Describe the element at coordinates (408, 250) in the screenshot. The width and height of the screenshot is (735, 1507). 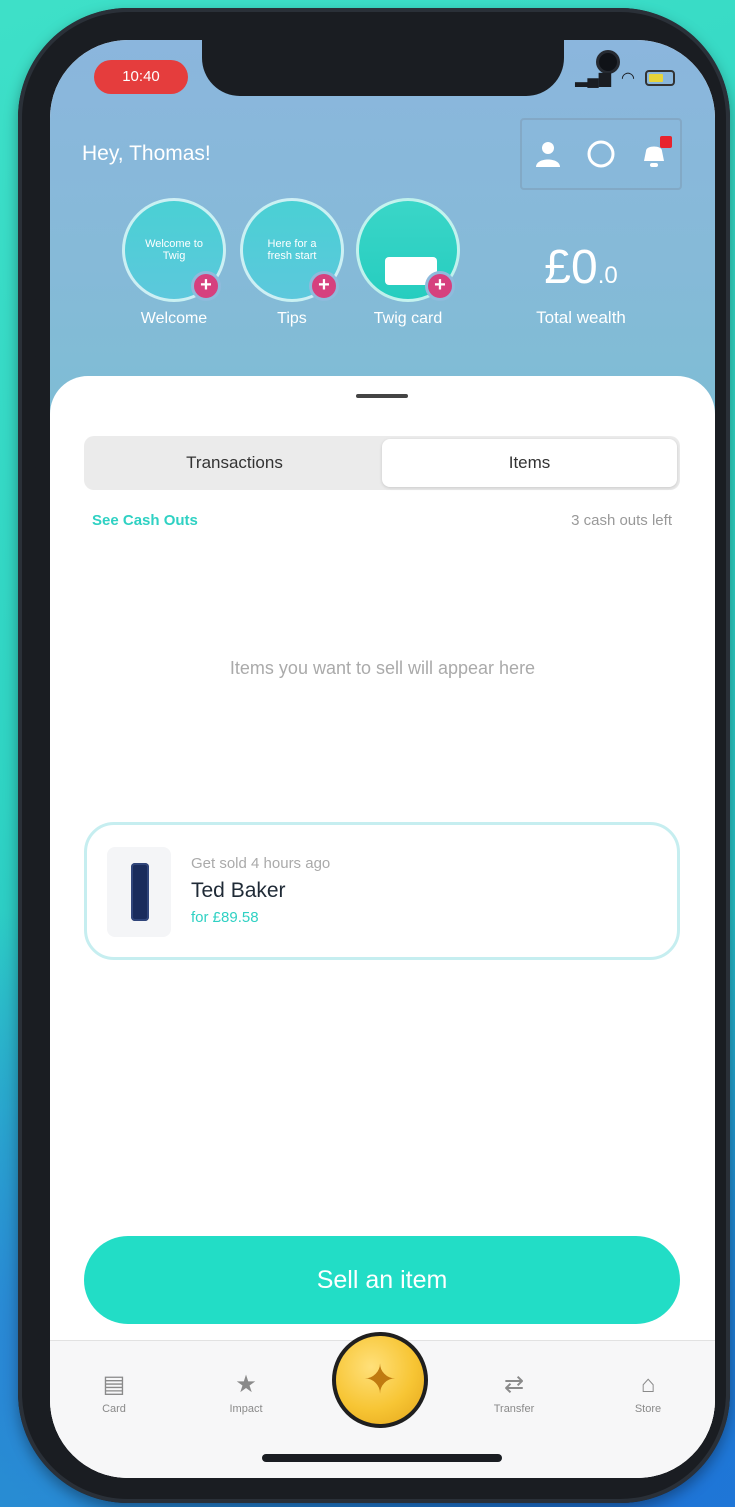
I see `story-circle: +` at that location.